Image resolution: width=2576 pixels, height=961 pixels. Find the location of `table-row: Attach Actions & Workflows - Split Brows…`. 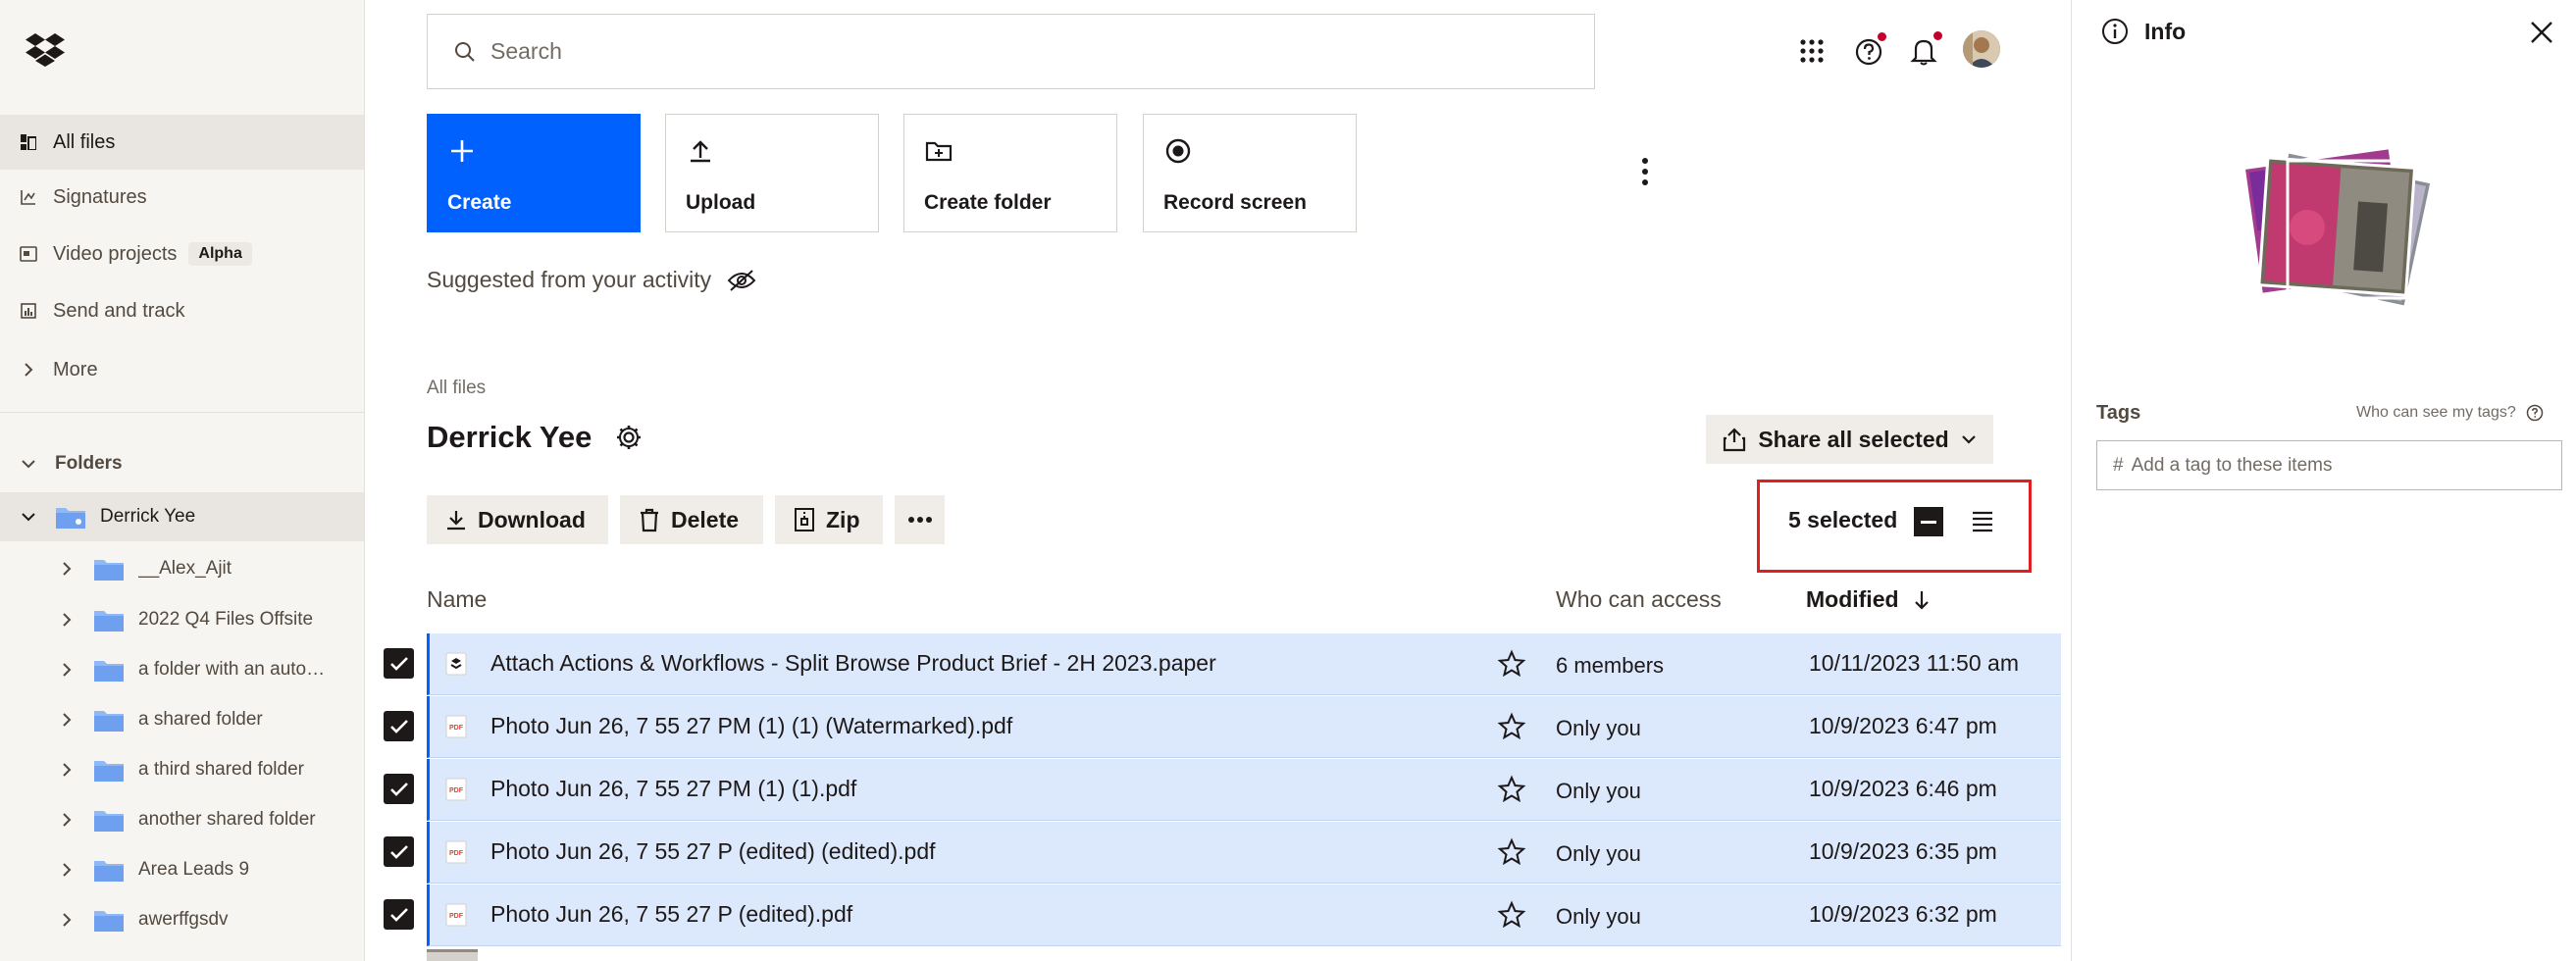

table-row: Attach Actions & Workflows - Split Brows… is located at coordinates (1244, 664).